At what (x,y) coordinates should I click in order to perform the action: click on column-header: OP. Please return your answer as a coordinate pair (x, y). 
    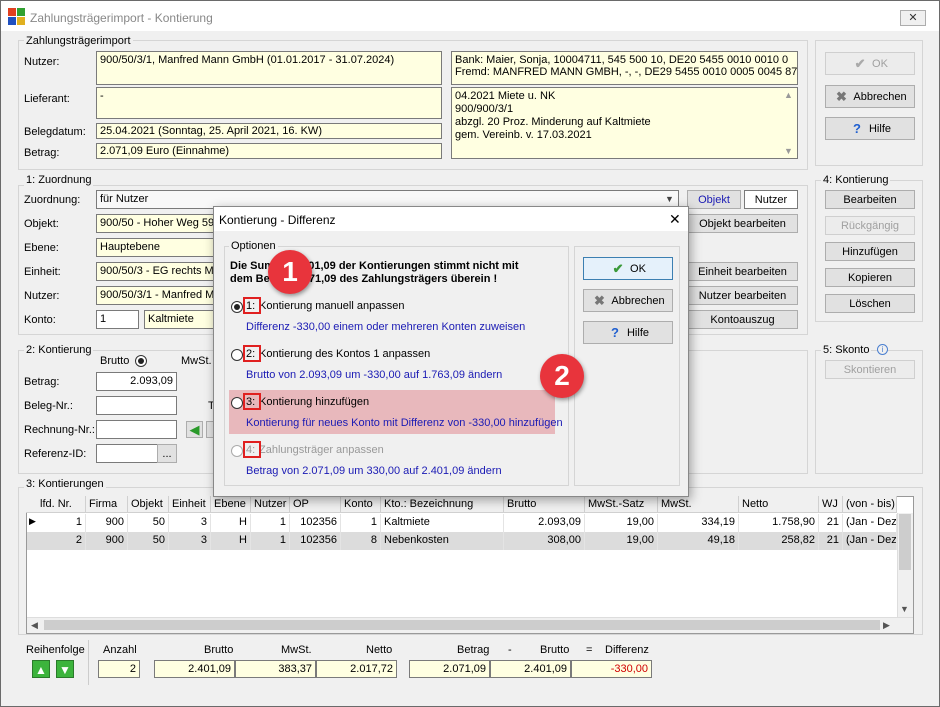
    Looking at the image, I should click on (315, 504).